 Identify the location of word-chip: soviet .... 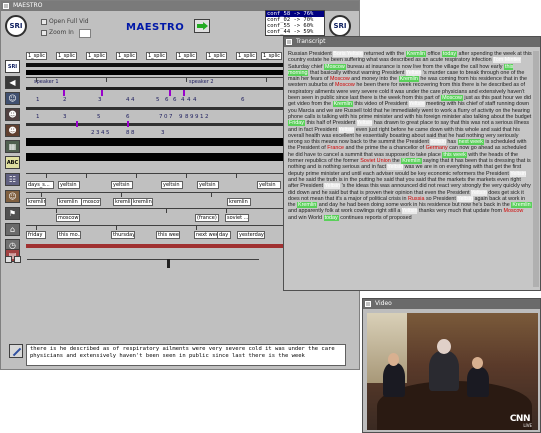
(237, 218).